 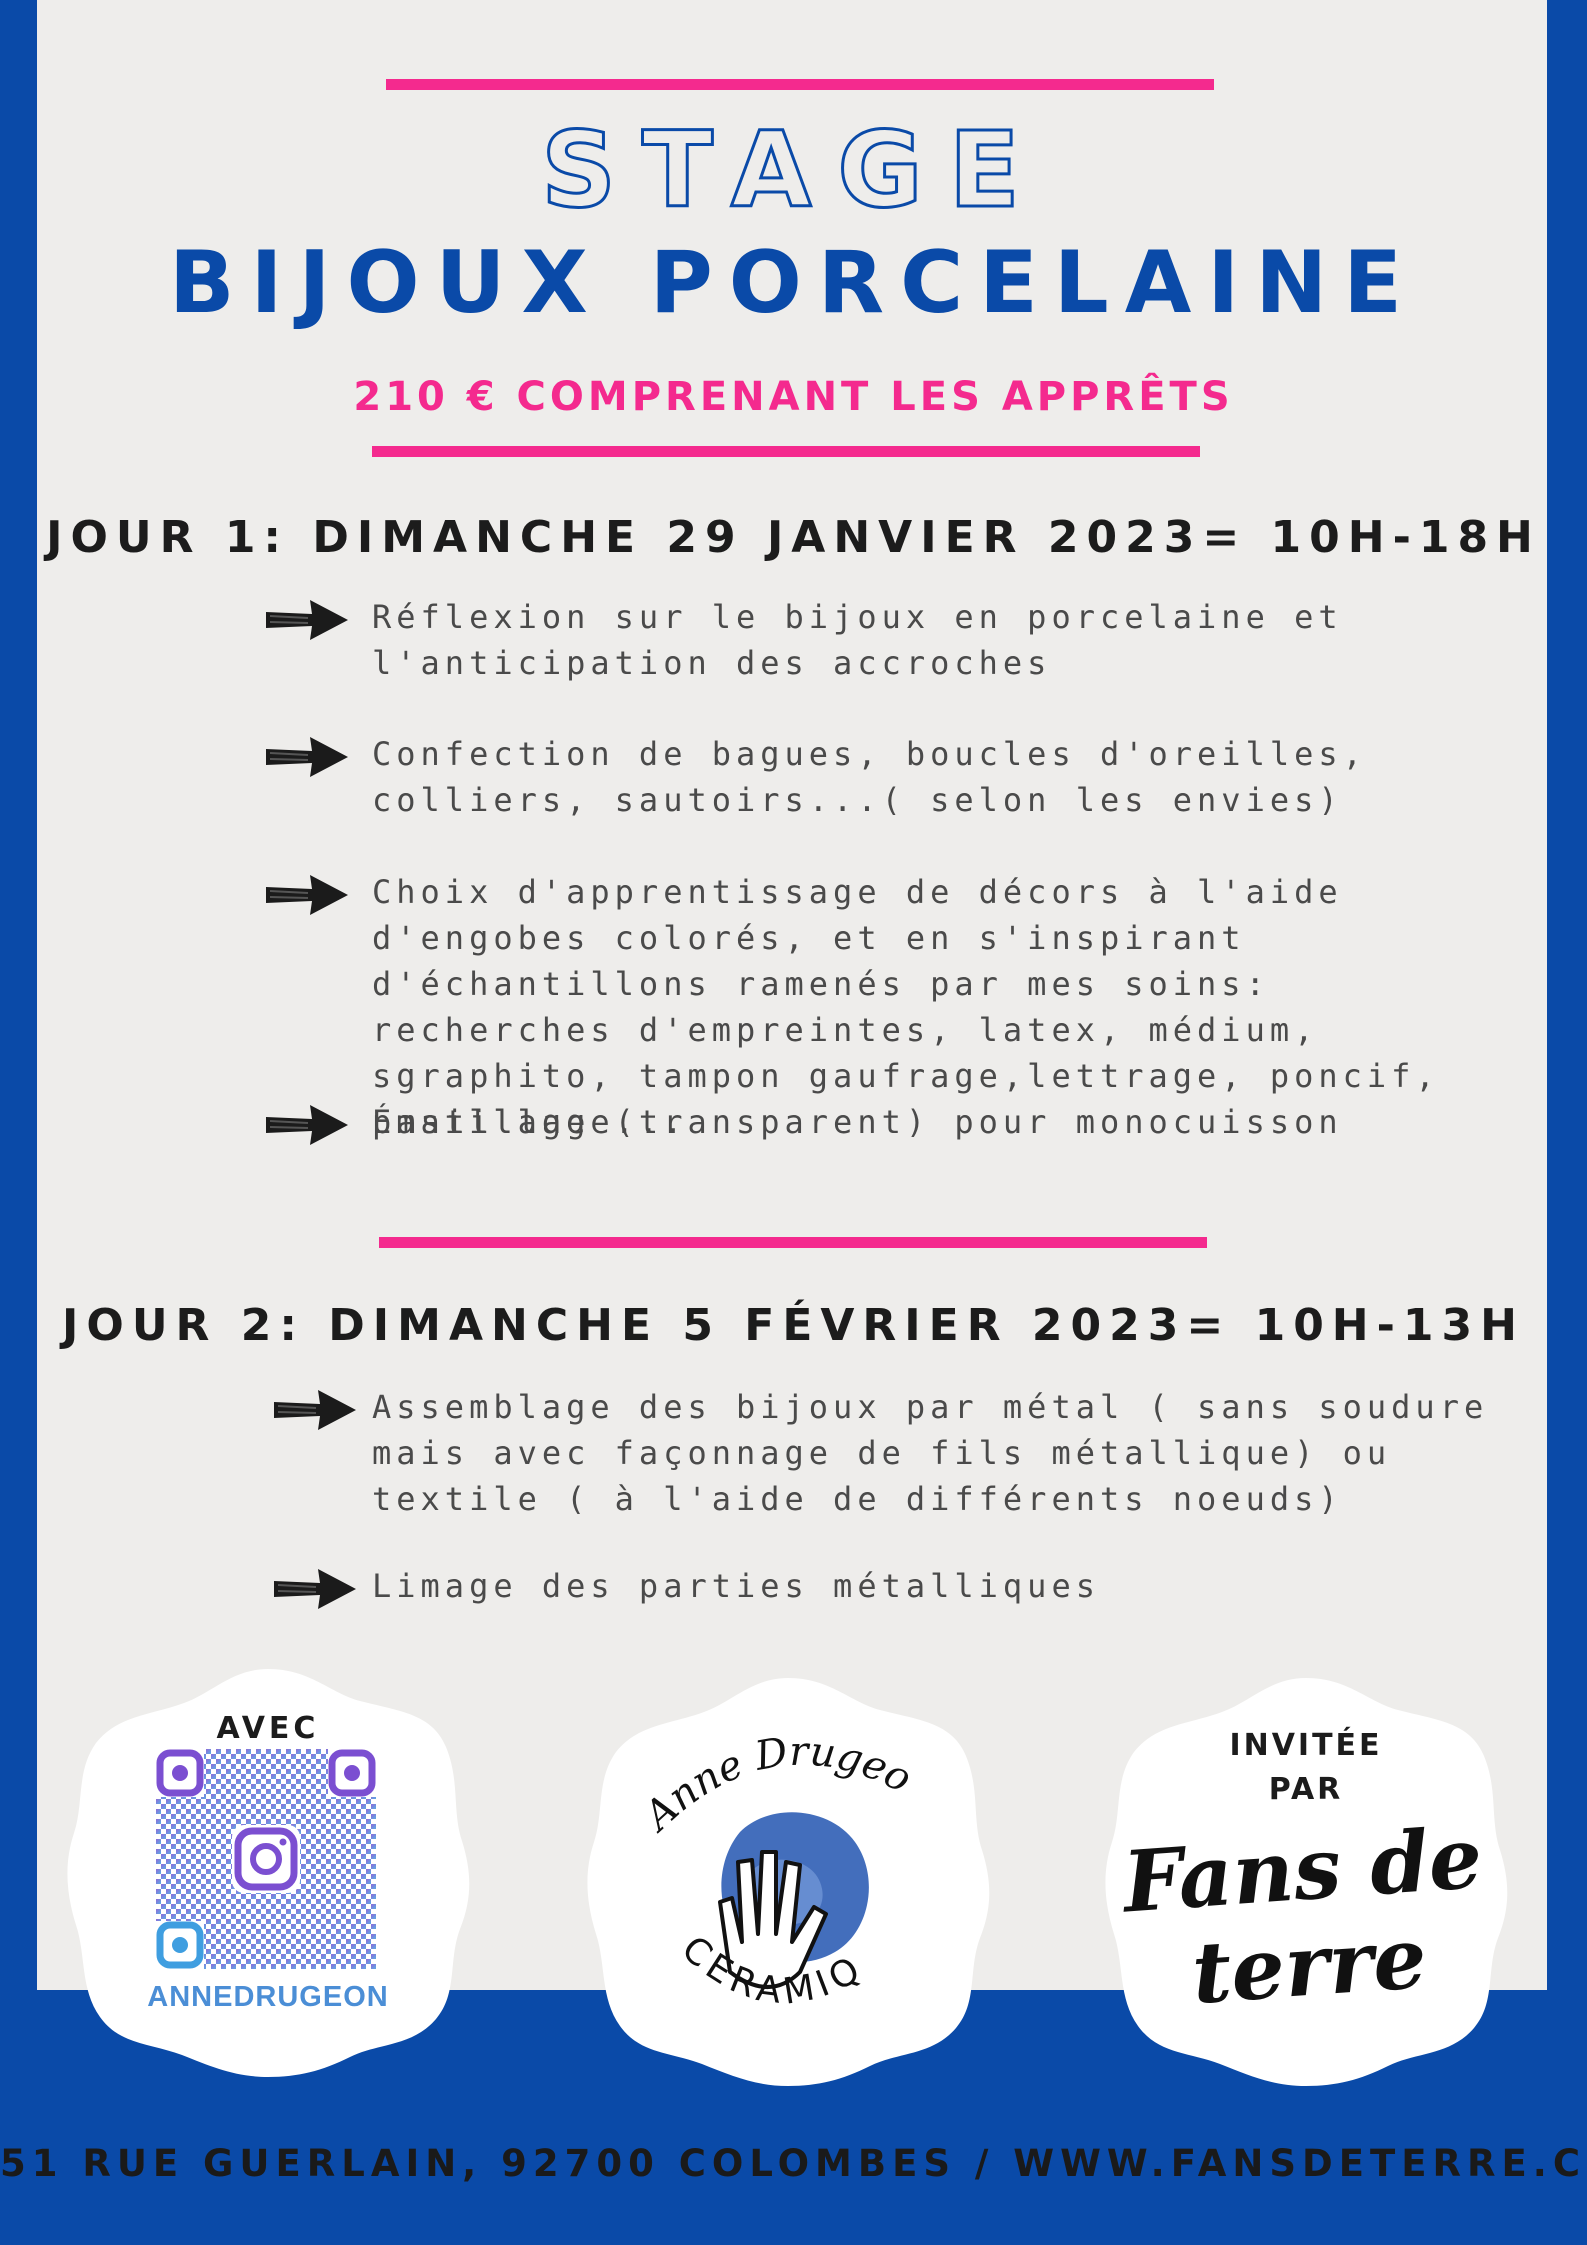 I want to click on instagram-badge: AVEC ANNEDRUGEON, so click(x=268, y=1872).